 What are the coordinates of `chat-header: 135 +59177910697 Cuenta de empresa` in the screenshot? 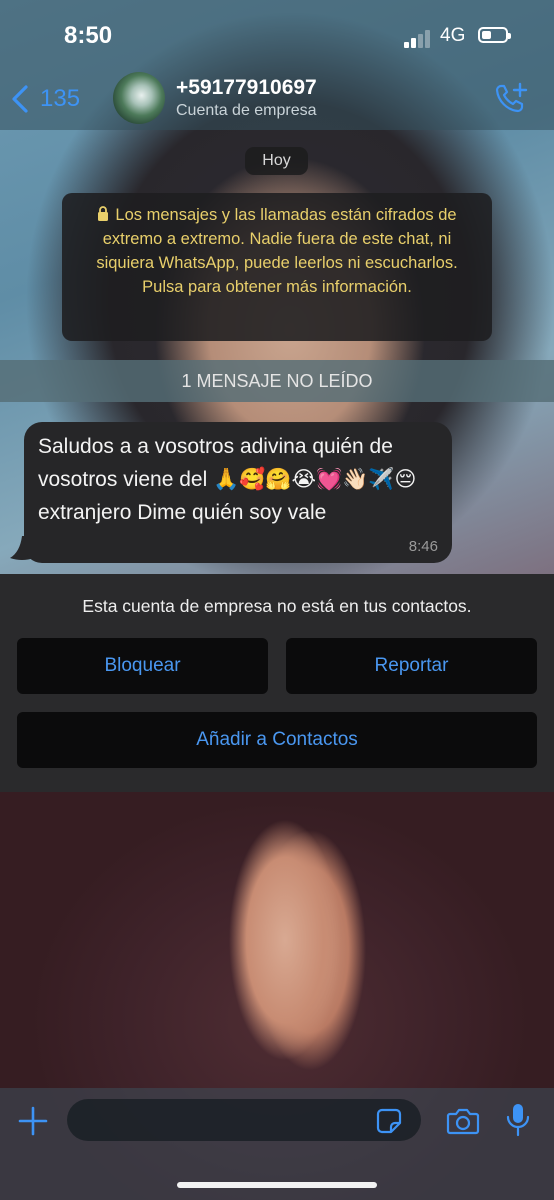 It's located at (277, 99).